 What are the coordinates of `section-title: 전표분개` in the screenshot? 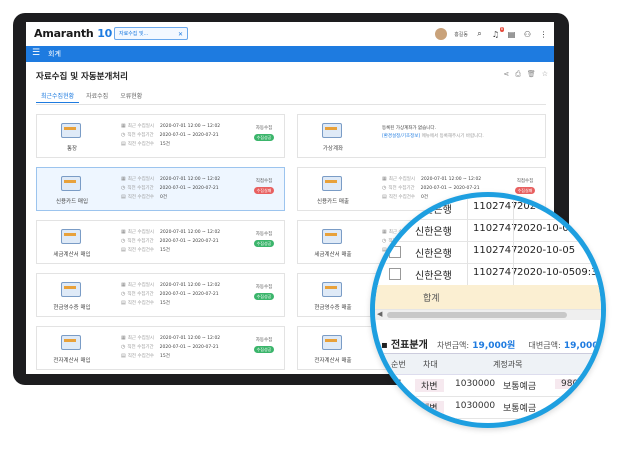 It's located at (409, 345).